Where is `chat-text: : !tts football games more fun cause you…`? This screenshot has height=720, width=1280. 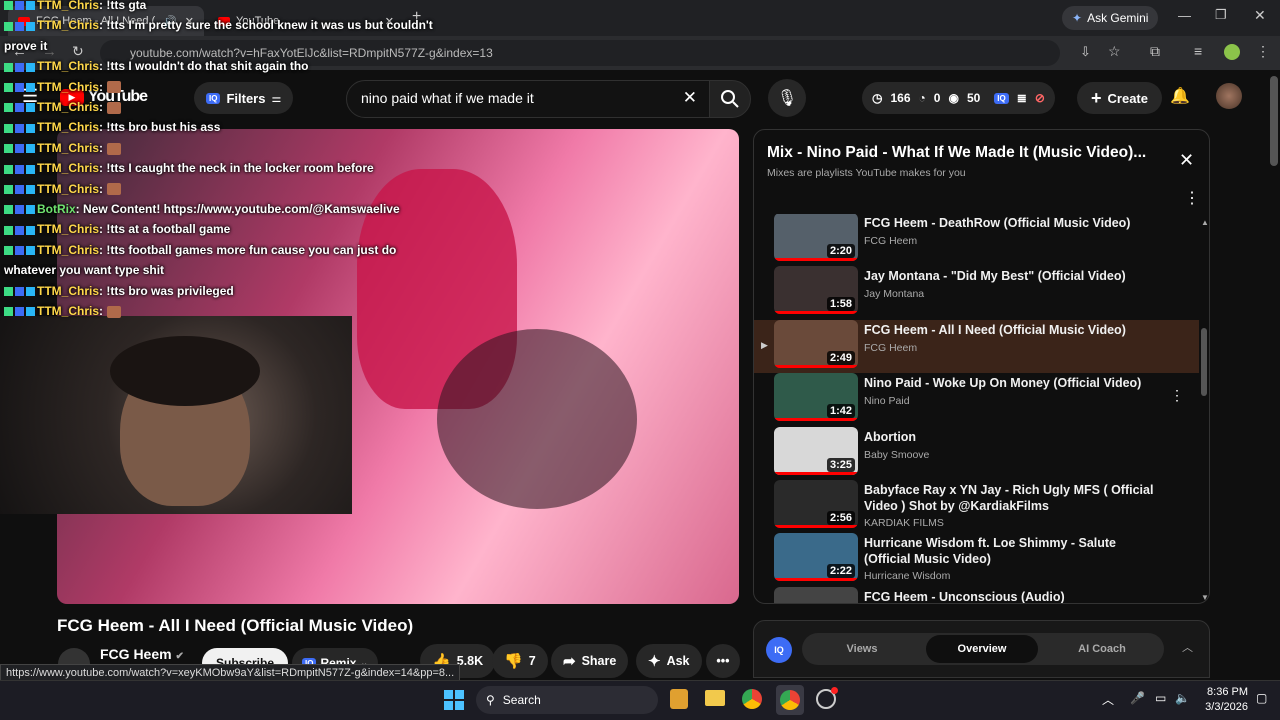
chat-text: : !tts football games more fun cause you… is located at coordinates (248, 249).